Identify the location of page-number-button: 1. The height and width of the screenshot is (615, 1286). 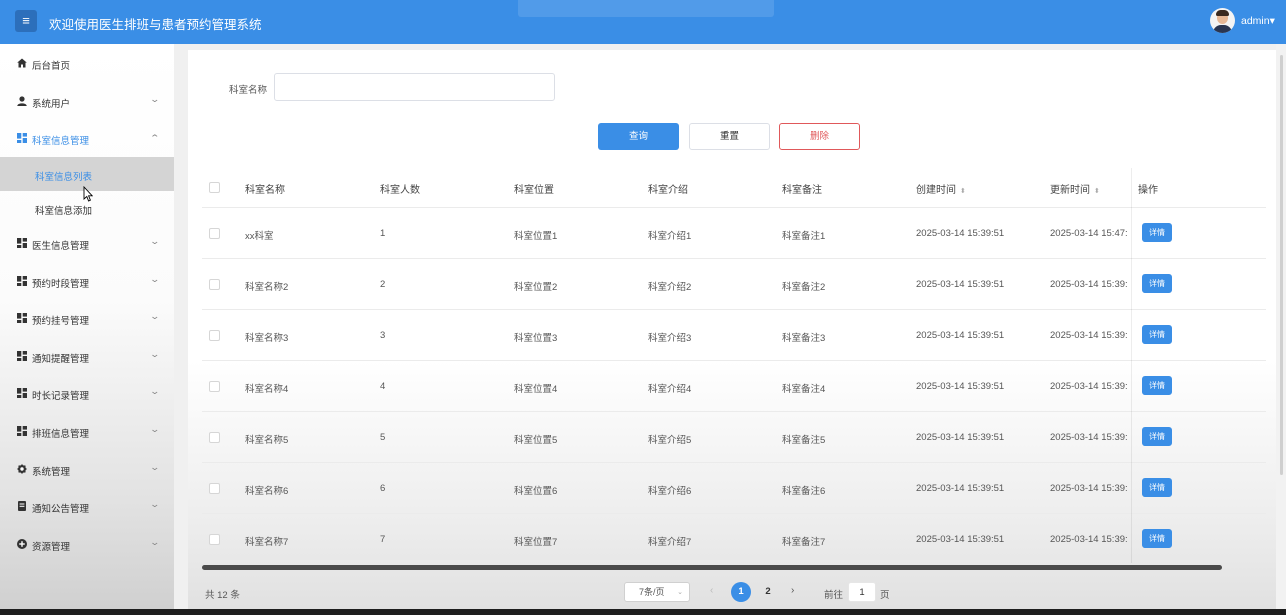
(741, 592).